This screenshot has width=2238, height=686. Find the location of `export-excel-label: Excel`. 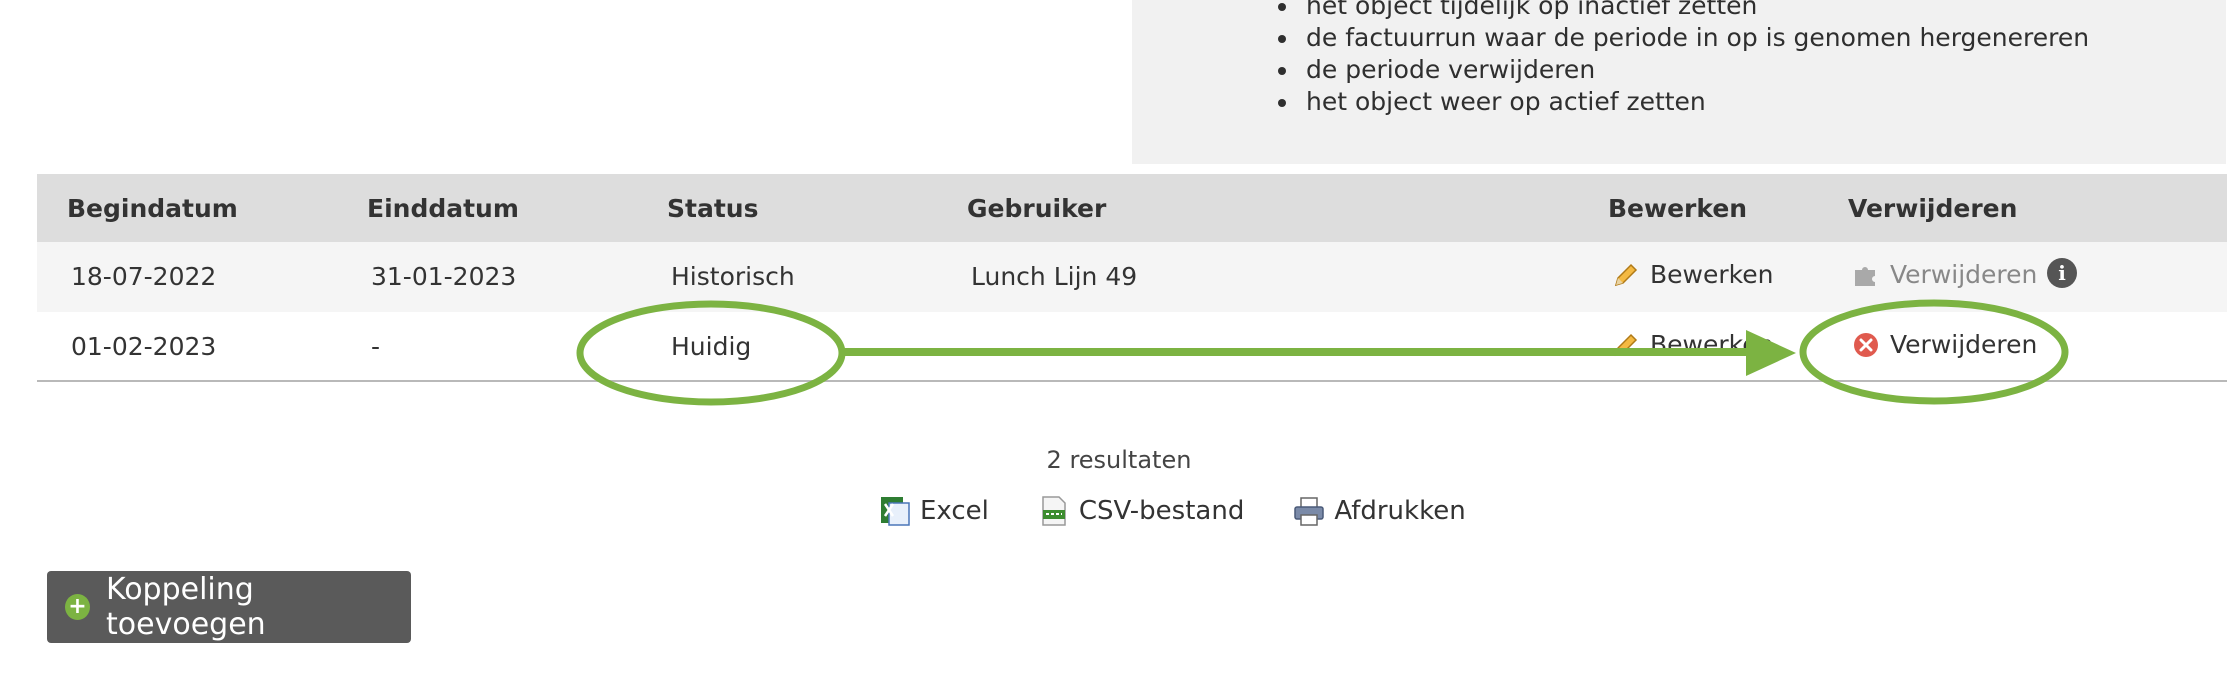

export-excel-label: Excel is located at coordinates (954, 511).